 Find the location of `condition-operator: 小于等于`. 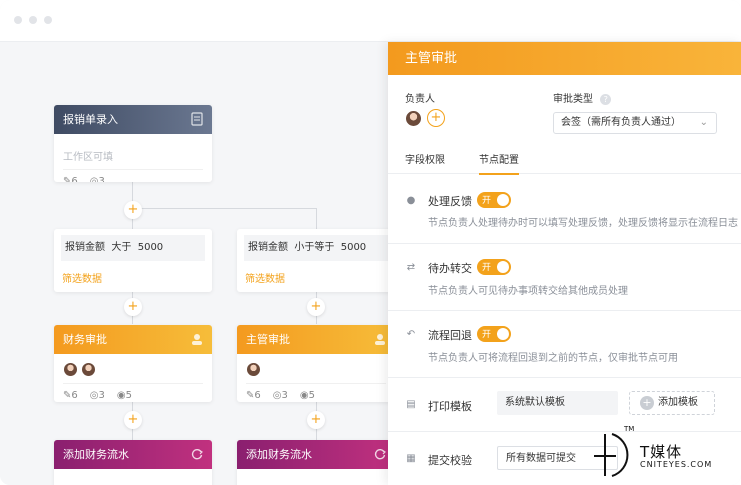

condition-operator: 小于等于 is located at coordinates (314, 247).